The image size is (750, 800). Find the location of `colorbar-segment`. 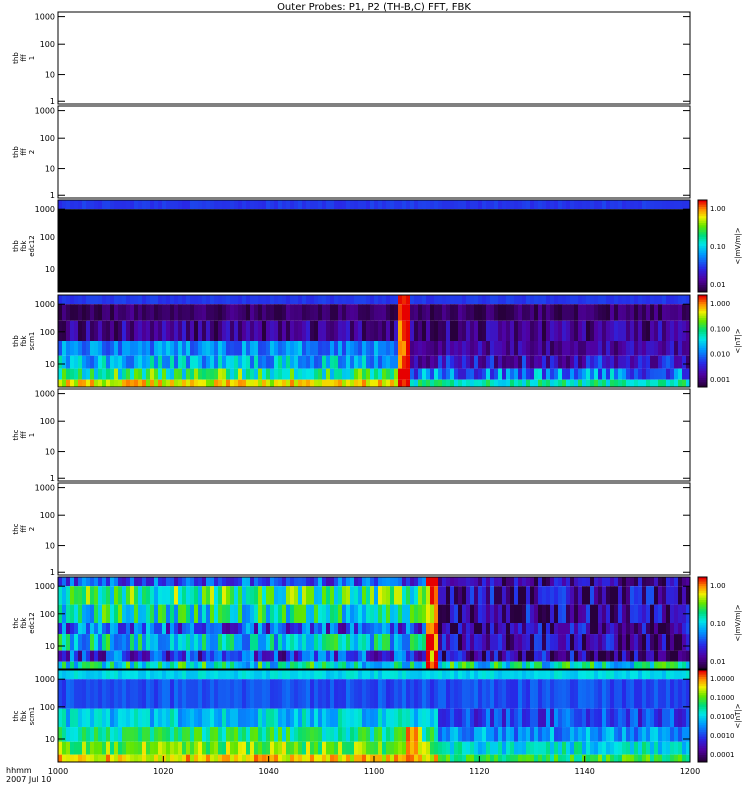

colorbar-segment is located at coordinates (702, 738).